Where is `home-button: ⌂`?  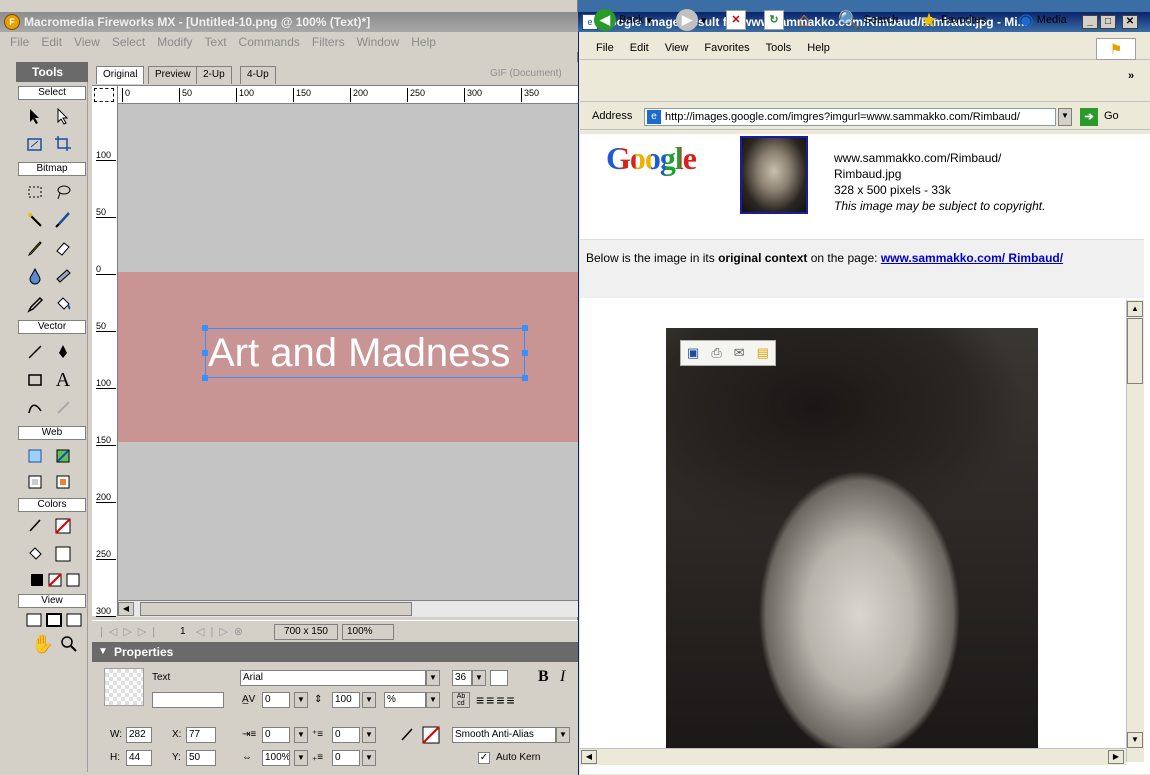 home-button: ⌂ is located at coordinates (804, 20).